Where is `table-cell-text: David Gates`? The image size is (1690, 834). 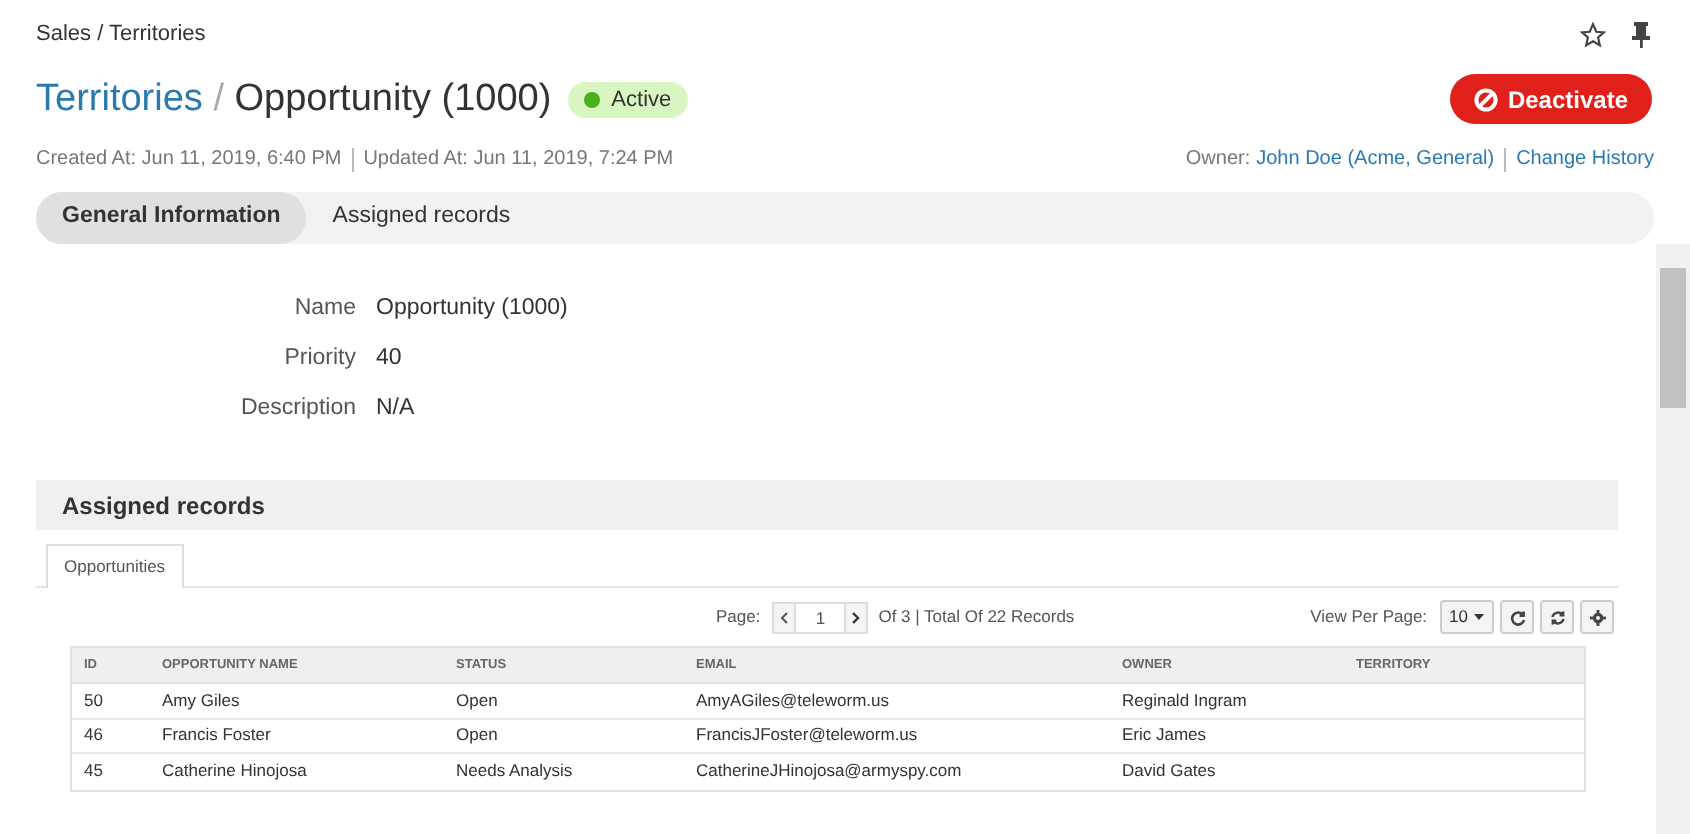
table-cell-text: David Gates is located at coordinates (1170, 771).